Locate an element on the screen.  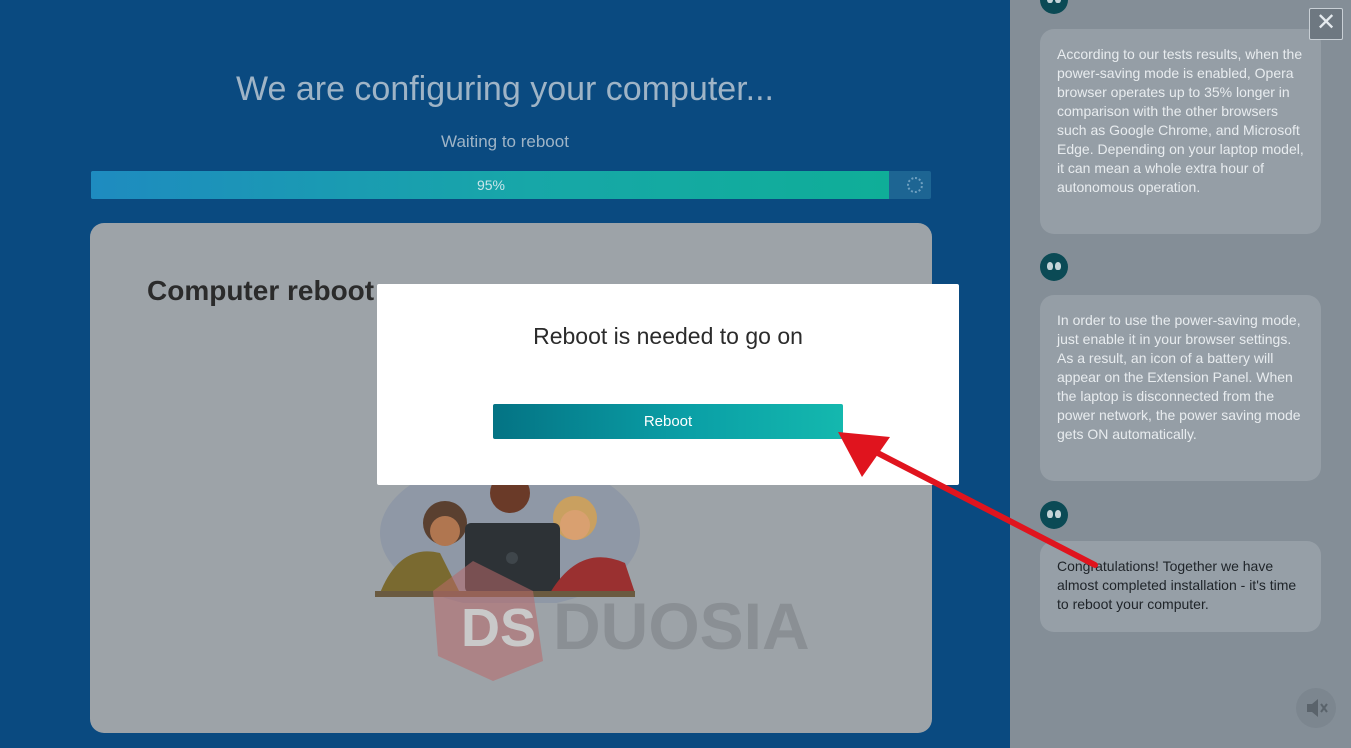
close-button: ✕ is located at coordinates (1326, 24).